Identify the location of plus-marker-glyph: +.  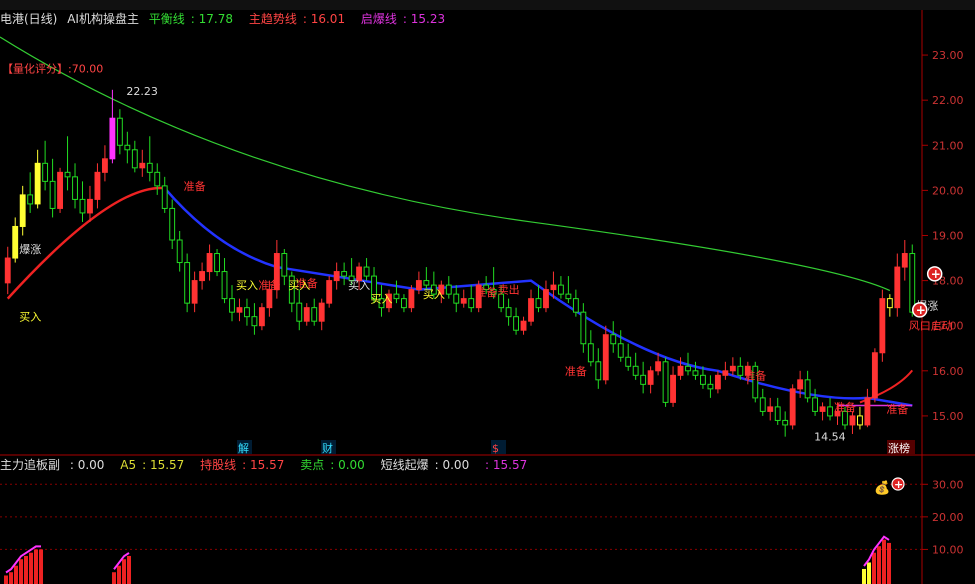
(921, 310).